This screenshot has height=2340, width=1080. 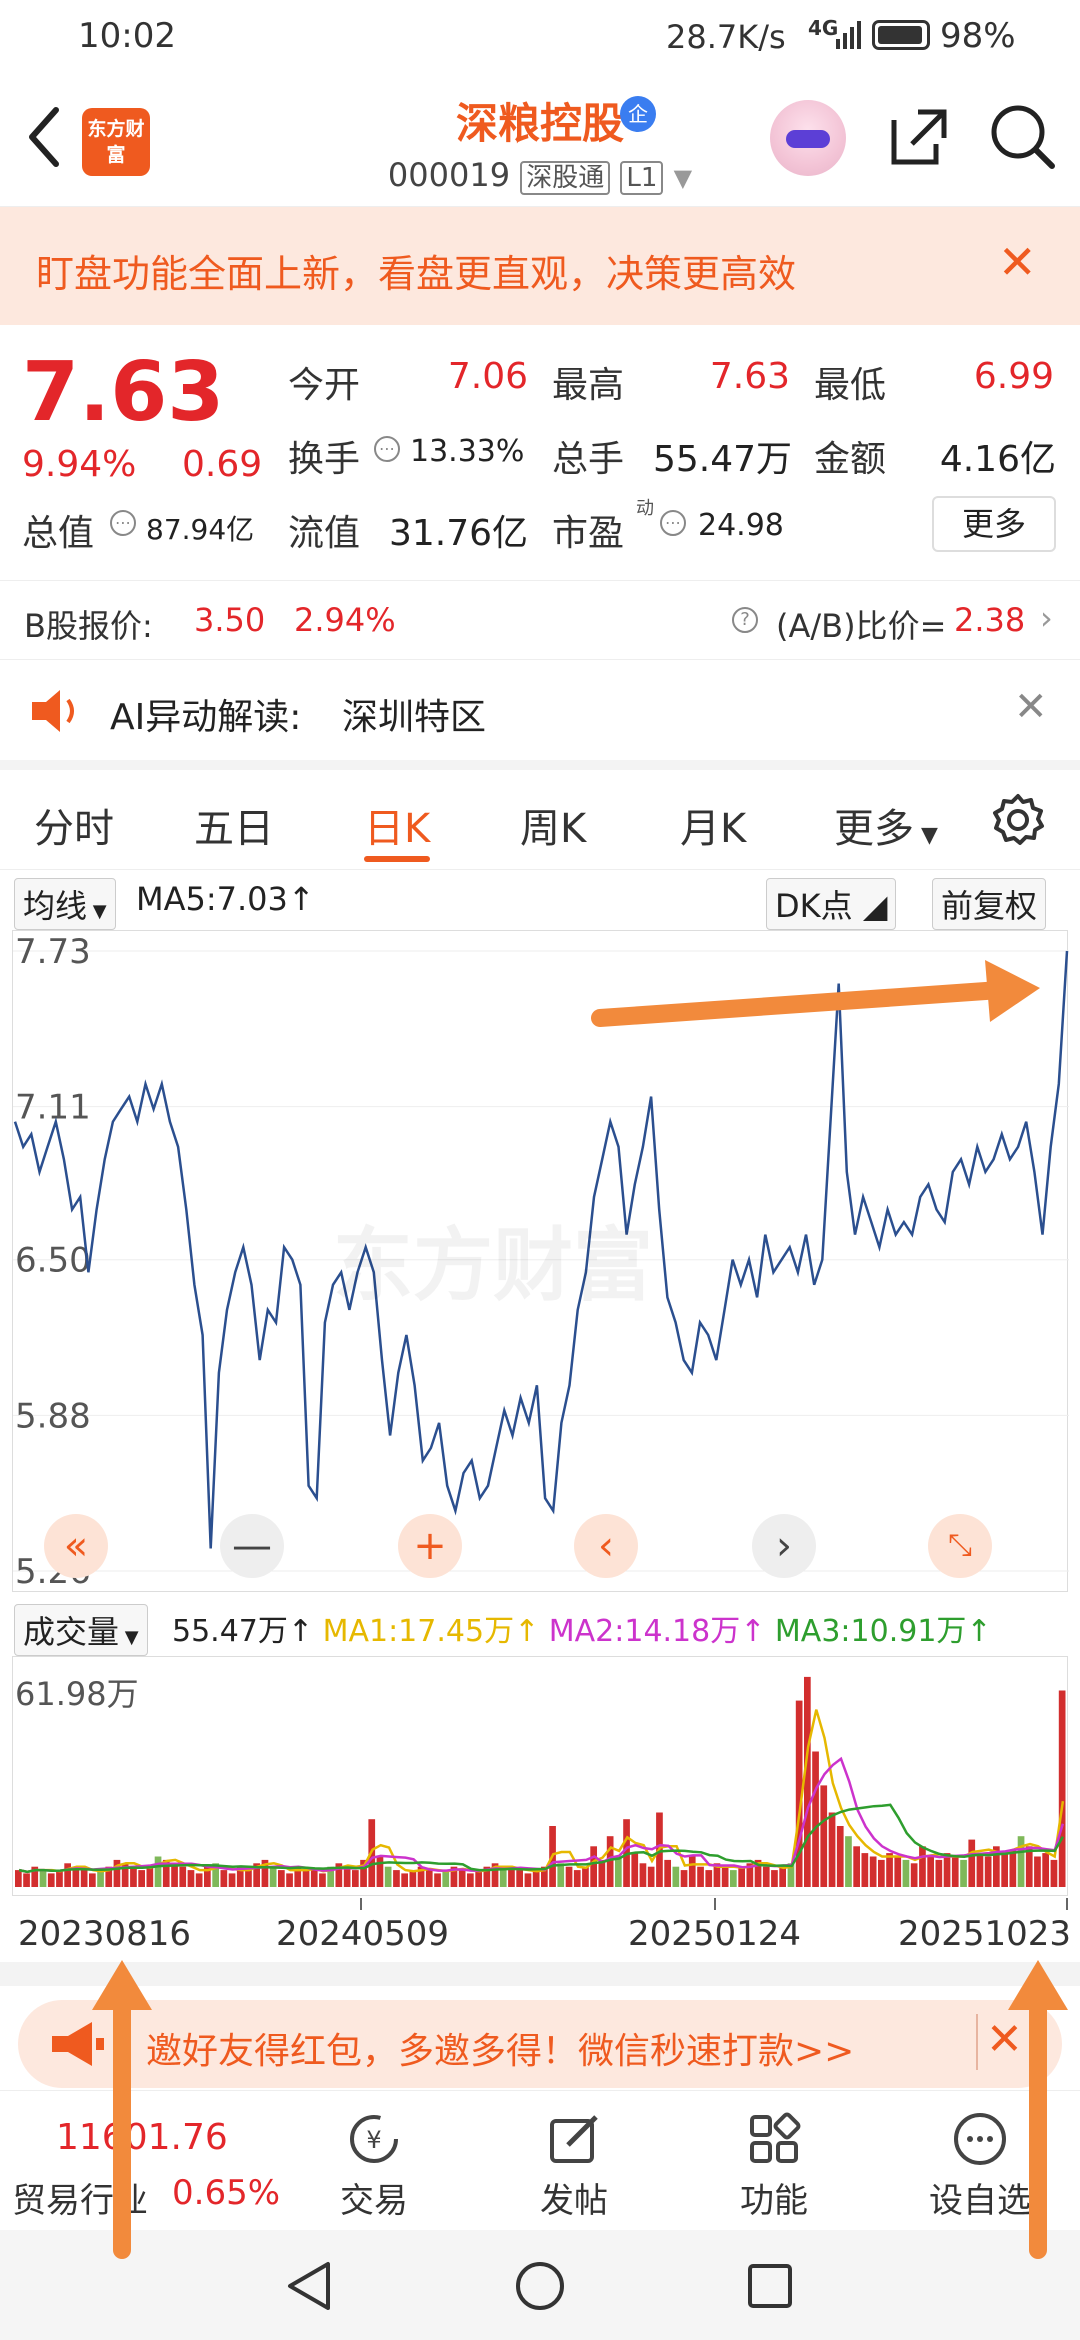 What do you see at coordinates (142, 2137) in the screenshot?
I see `index-value: 11601.76` at bounding box center [142, 2137].